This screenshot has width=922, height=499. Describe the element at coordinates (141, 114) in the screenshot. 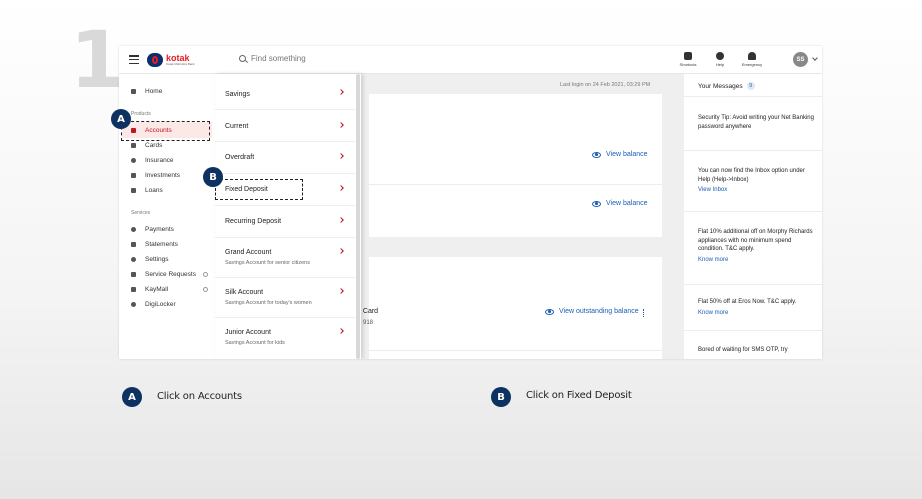

I see `sidebar-section-products: Products` at that location.